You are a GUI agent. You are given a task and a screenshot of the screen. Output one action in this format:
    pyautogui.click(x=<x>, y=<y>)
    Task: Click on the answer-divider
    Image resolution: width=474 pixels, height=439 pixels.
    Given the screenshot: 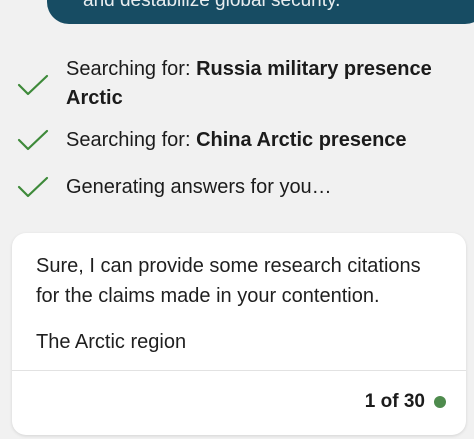 What is the action you would take?
    pyautogui.click(x=239, y=370)
    